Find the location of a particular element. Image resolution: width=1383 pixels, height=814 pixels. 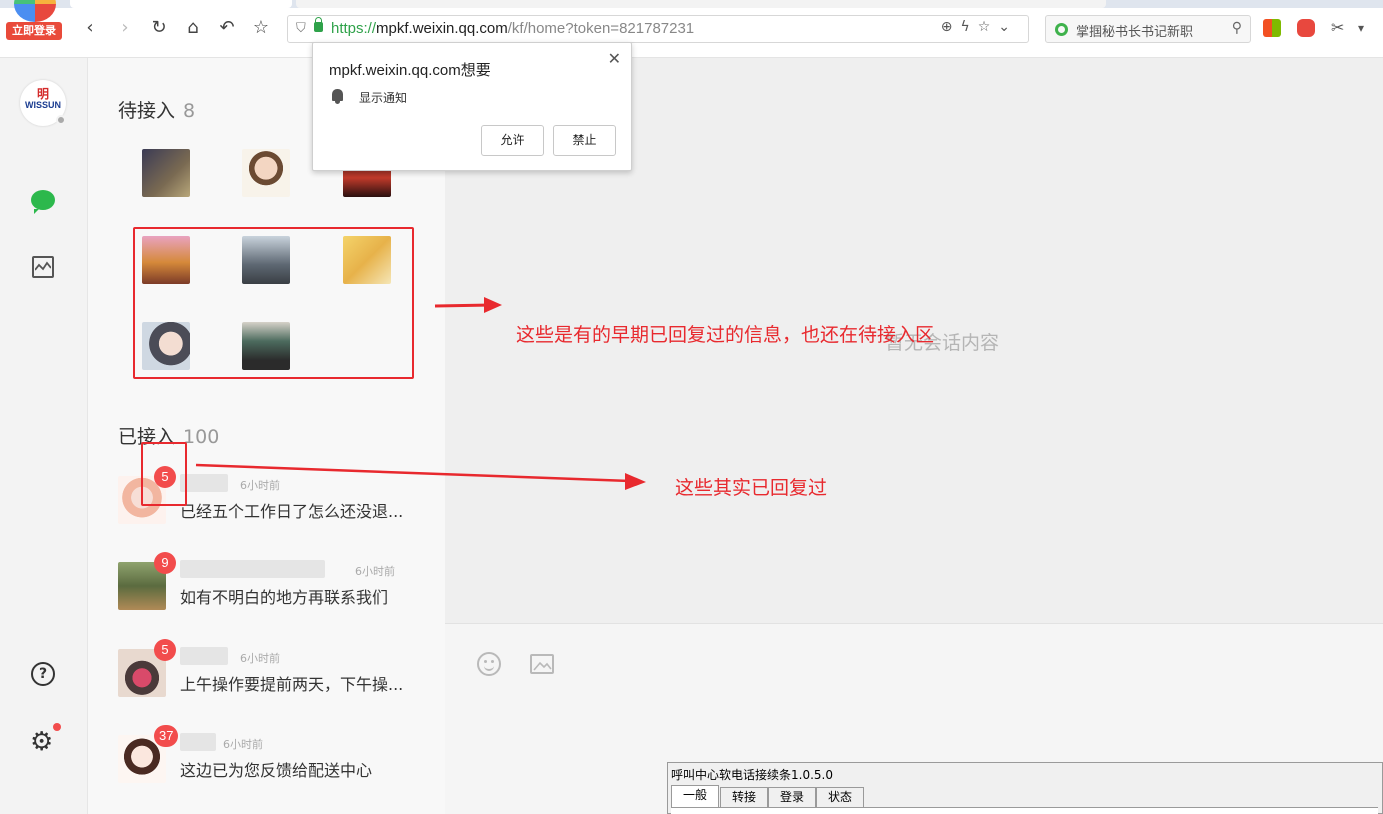

accepted-annotation: 这些其实已回复过 is located at coordinates (751, 488).